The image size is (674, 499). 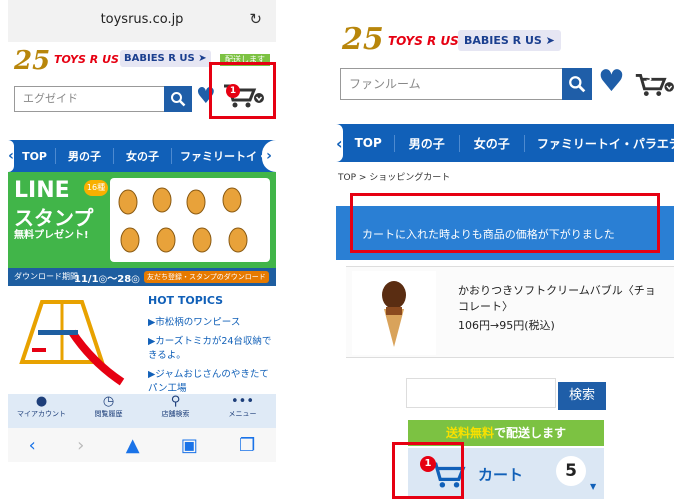 What do you see at coordinates (133, 445) in the screenshot?
I see `share-icon: ▲` at bounding box center [133, 445].